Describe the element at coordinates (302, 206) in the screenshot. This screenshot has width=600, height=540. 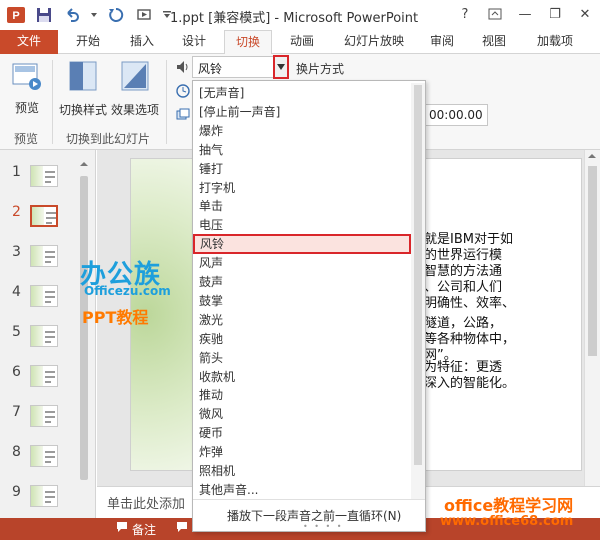
I see `sound-option: 单击` at that location.